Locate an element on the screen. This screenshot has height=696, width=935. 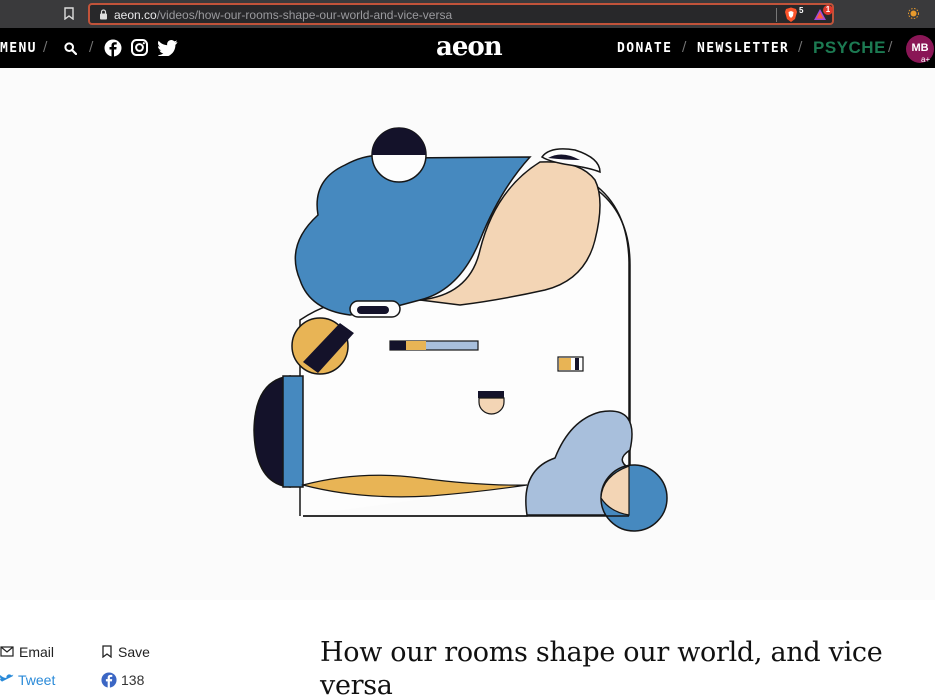
bookmark-icon is located at coordinates (69, 13).